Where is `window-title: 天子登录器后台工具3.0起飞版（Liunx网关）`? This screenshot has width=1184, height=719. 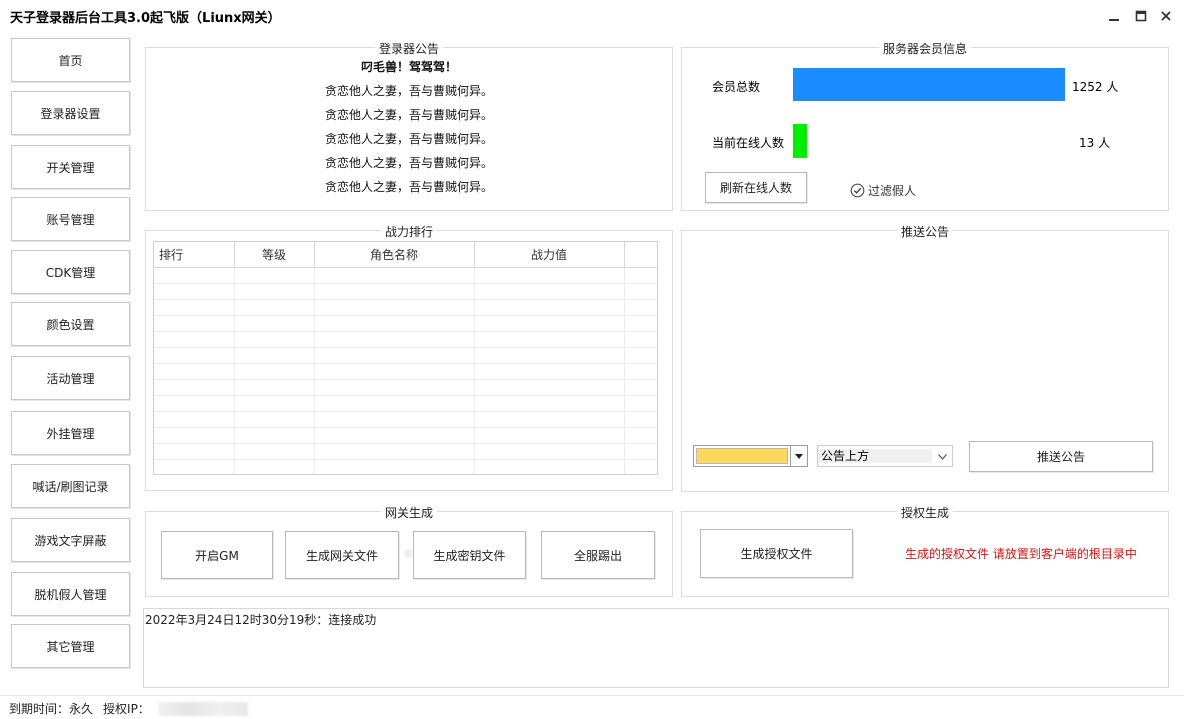 window-title: 天子登录器后台工具3.0起飞版（Liunx网关） is located at coordinates (145, 18).